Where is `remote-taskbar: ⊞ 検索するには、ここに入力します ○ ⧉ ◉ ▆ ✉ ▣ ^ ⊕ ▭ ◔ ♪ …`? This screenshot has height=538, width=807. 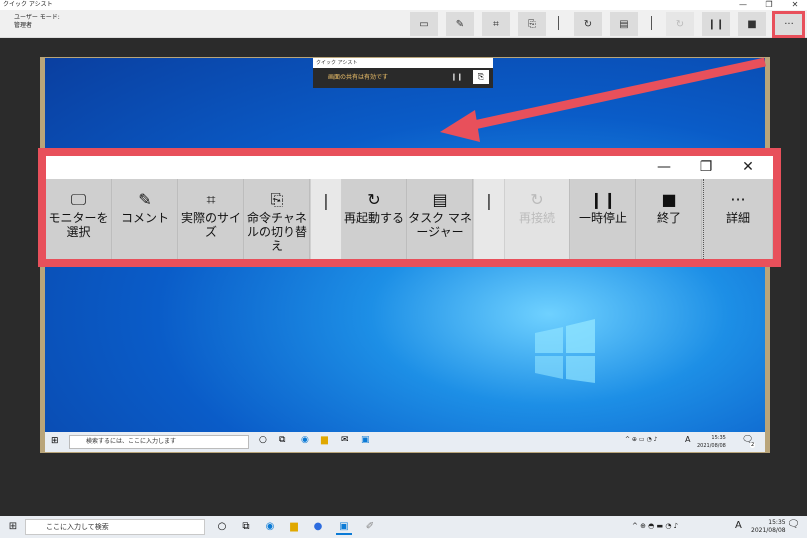
remote-taskbar: ⊞ 検索するには、ここに入力します ○ ⧉ ◉ ▆ ✉ ▣ ^ ⊕ ▭ ◔ ♪ … is located at coordinates (405, 442).